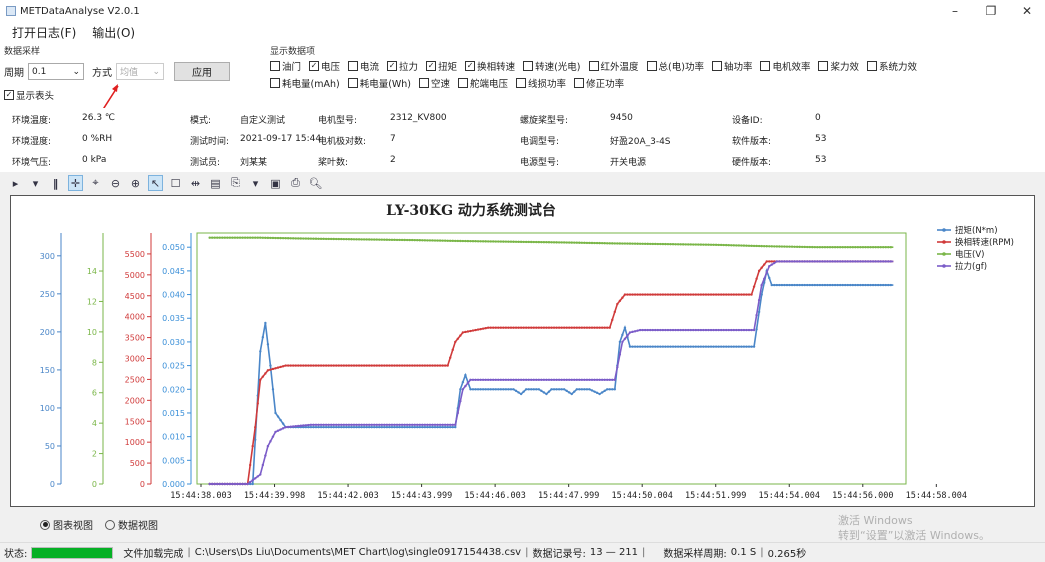  Describe the element at coordinates (56, 71) in the screenshot. I see `period-select: 0.1 ⌄` at that location.